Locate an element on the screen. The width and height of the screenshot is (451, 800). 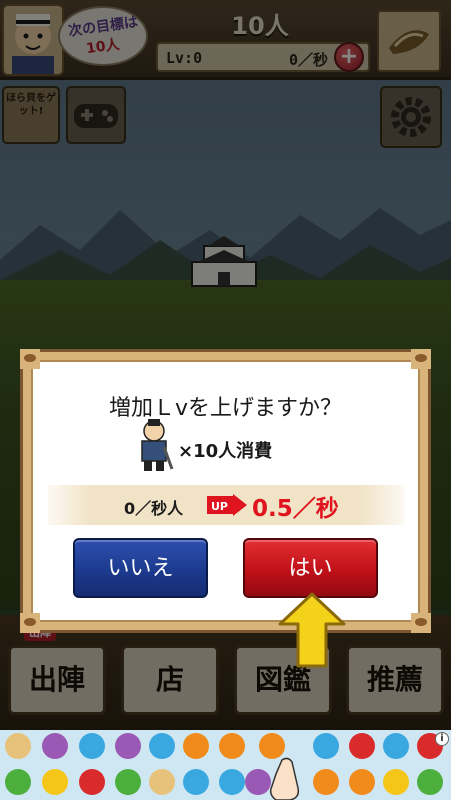
cost-text: ×10人消費 is located at coordinates (225, 451).